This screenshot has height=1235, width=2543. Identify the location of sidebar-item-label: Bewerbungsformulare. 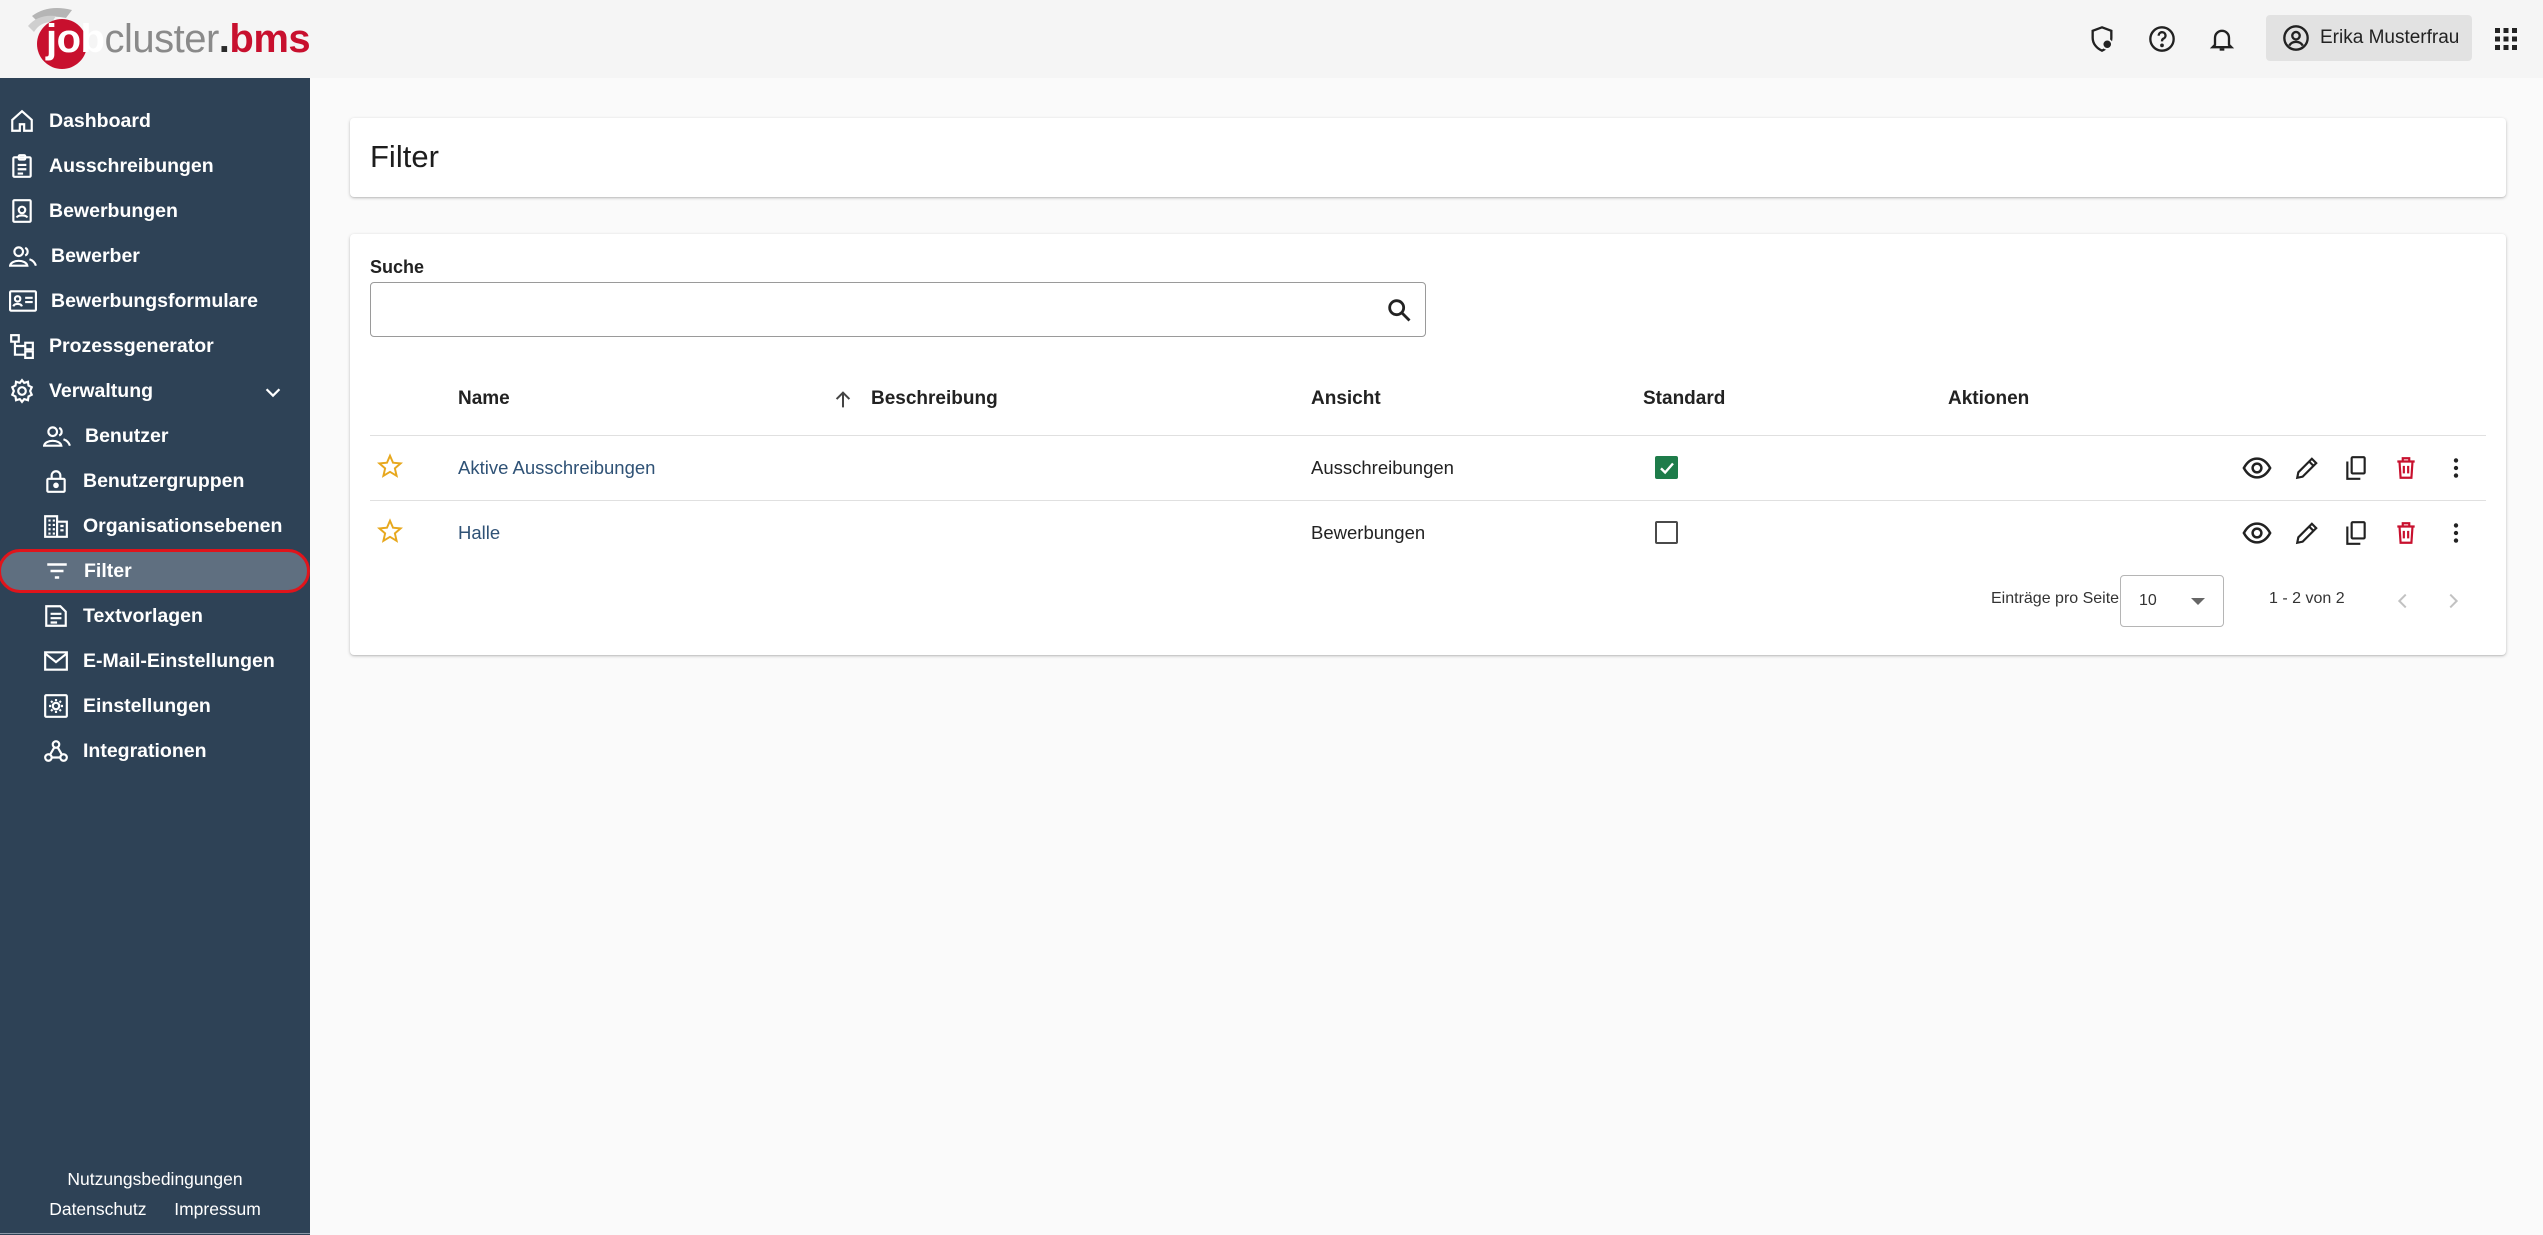
(154, 300).